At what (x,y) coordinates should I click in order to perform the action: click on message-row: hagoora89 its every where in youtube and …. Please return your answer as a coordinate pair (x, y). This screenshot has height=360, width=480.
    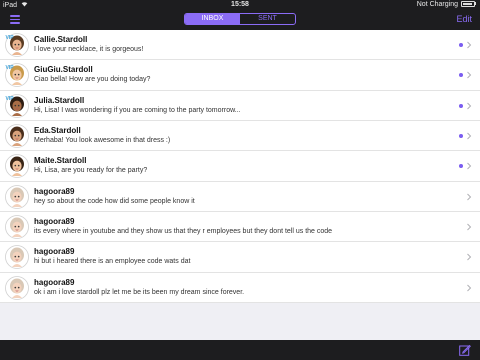
    Looking at the image, I should click on (240, 227).